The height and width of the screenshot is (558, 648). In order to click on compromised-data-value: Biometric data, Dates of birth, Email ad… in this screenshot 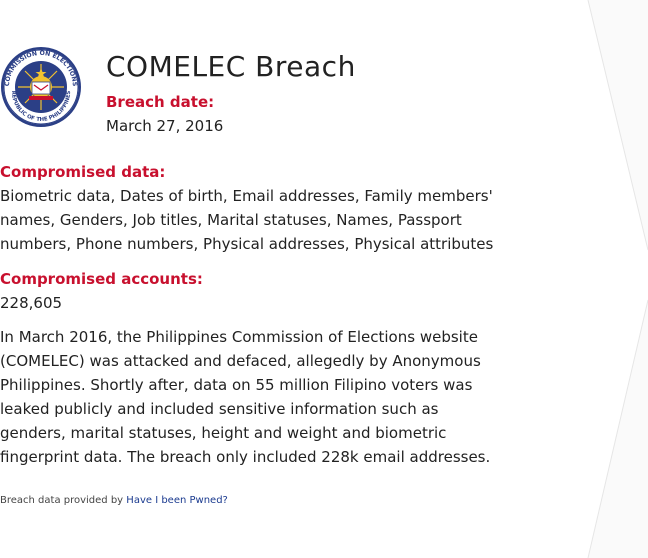, I will do `click(247, 220)`.